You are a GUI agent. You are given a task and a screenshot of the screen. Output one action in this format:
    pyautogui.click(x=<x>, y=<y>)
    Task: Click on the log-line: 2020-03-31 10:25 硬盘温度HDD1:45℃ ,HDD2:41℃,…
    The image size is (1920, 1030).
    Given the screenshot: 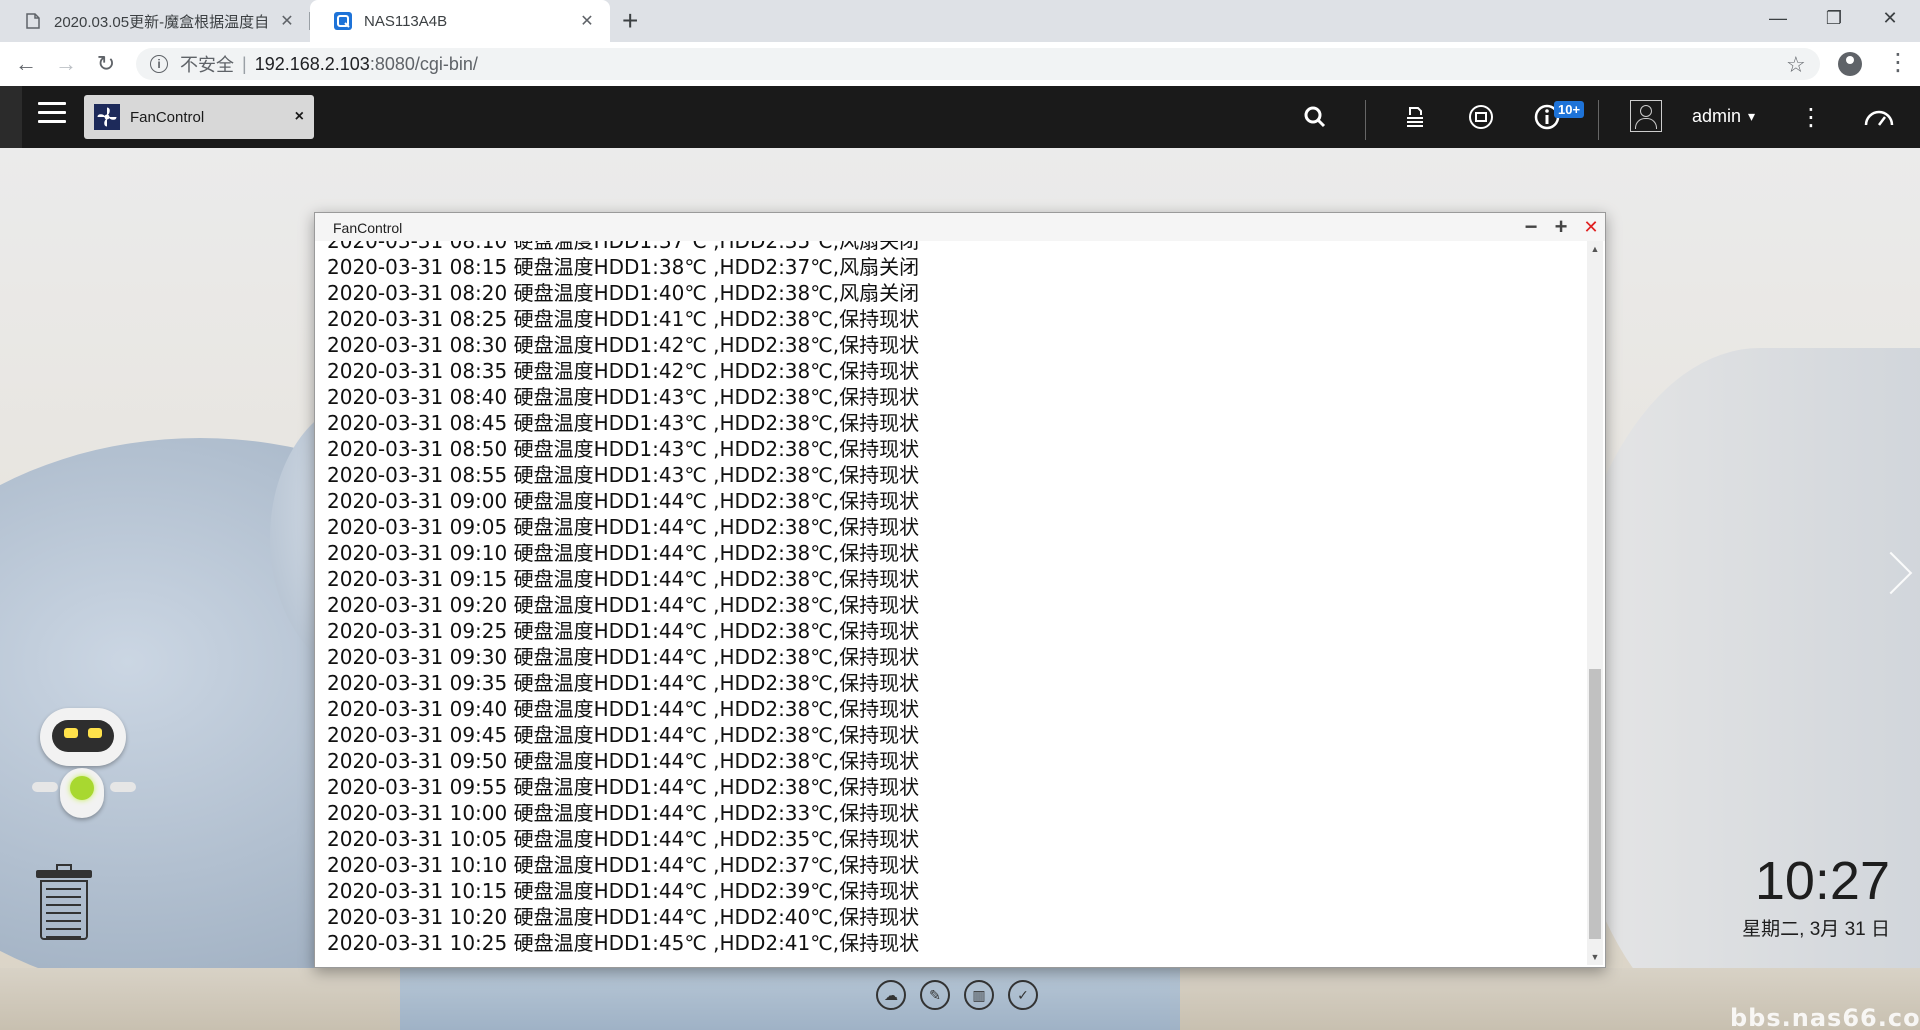 What is the action you would take?
    pyautogui.click(x=623, y=943)
    